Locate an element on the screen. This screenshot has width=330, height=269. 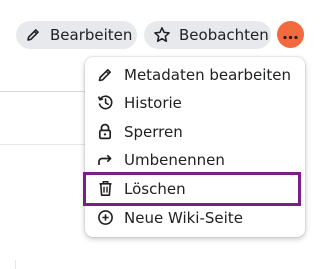
menu-item-label: Sperren is located at coordinates (153, 131).